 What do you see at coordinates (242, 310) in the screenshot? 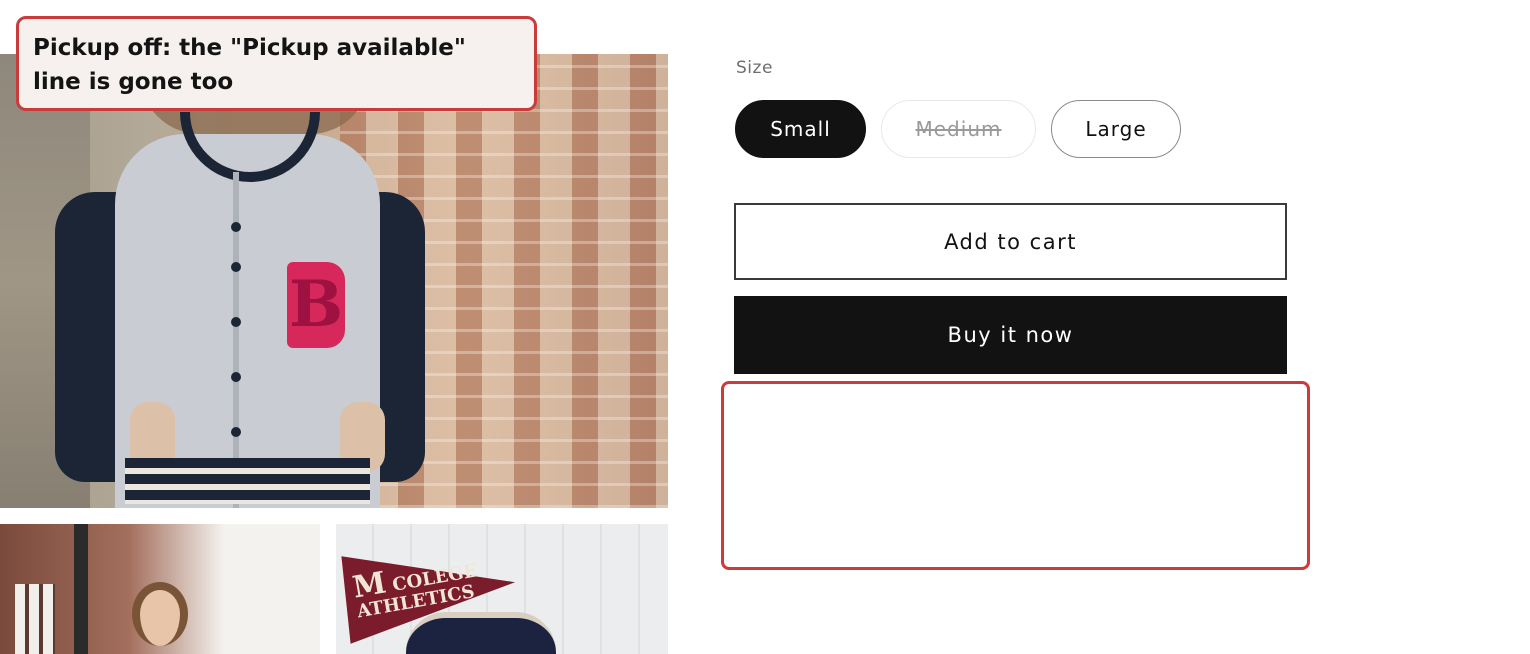
I see `varsity-jacket: B` at bounding box center [242, 310].